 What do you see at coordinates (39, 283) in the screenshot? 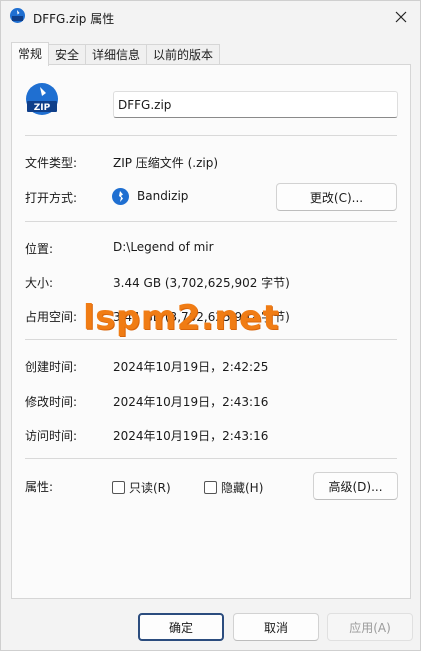
I see `size-label: 大小:` at bounding box center [39, 283].